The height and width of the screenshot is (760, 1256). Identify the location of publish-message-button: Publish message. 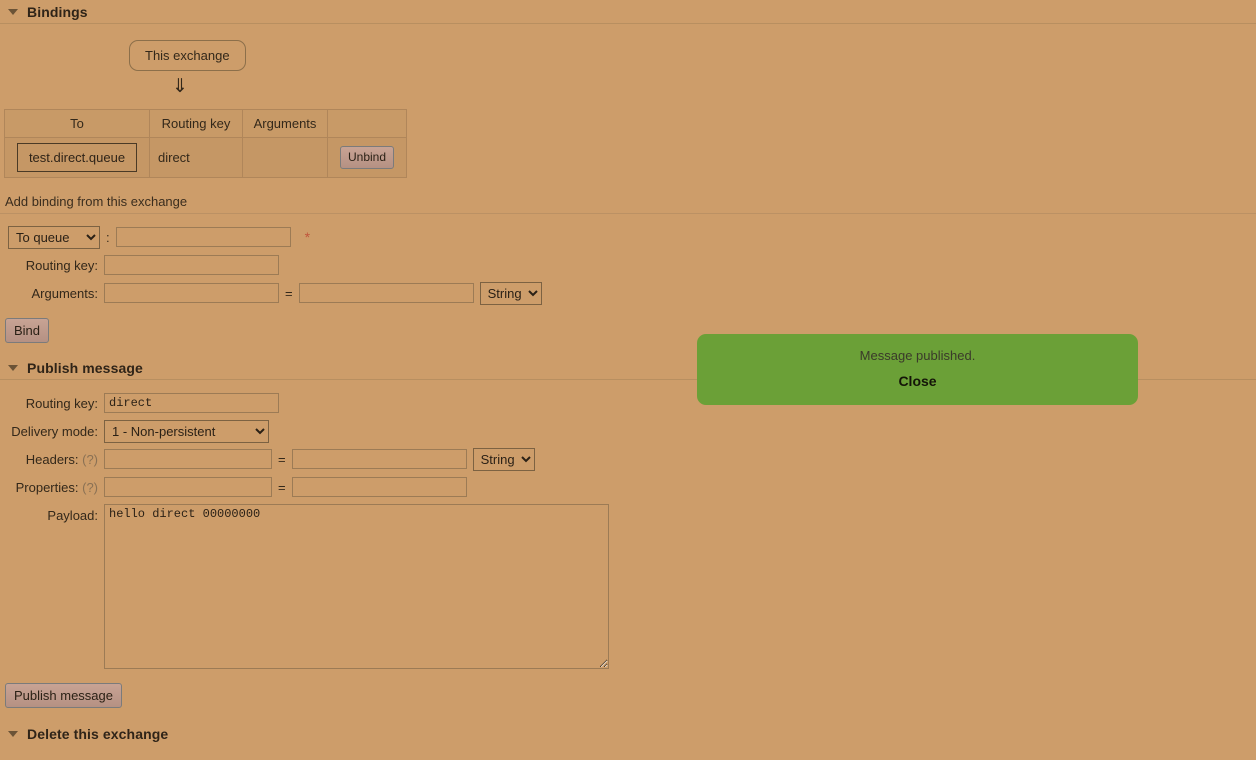
(63, 695).